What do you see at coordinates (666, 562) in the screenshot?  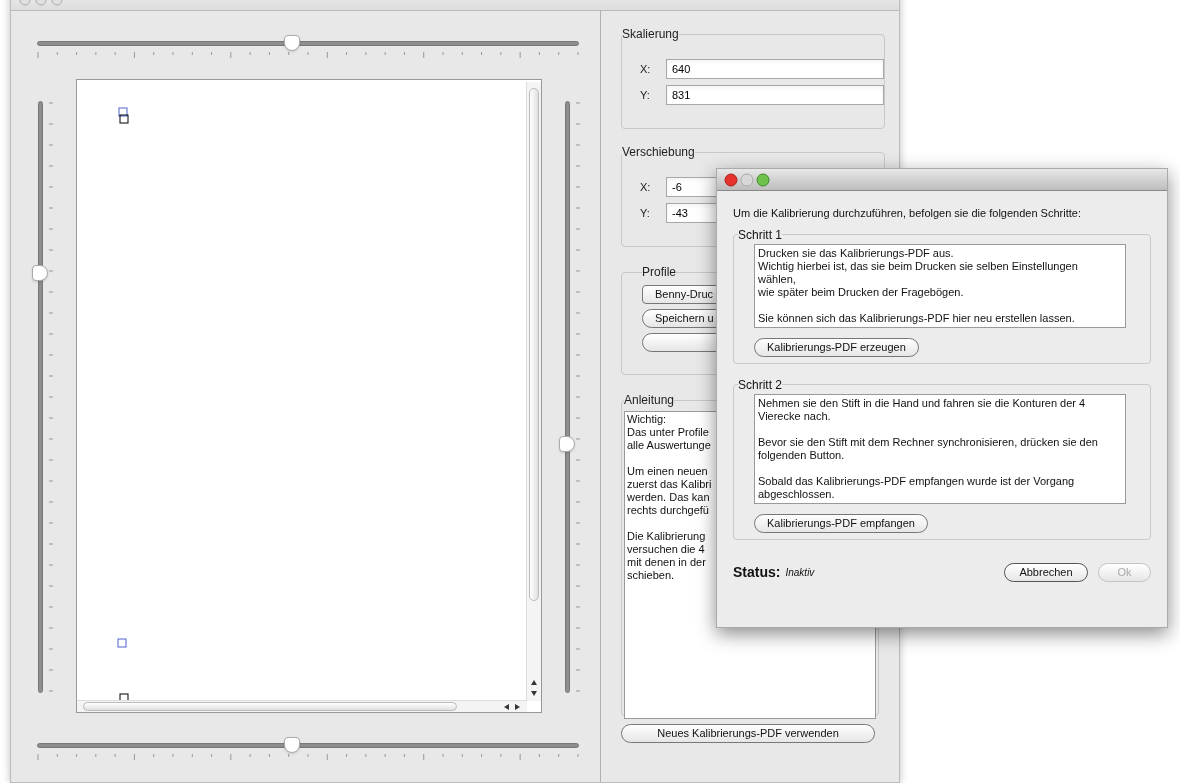 I see `text-line: mit denen in der` at bounding box center [666, 562].